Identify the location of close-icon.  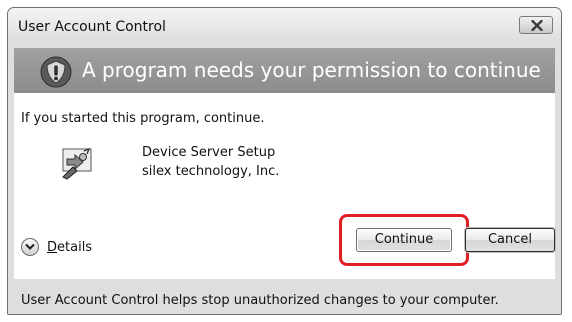
(537, 25).